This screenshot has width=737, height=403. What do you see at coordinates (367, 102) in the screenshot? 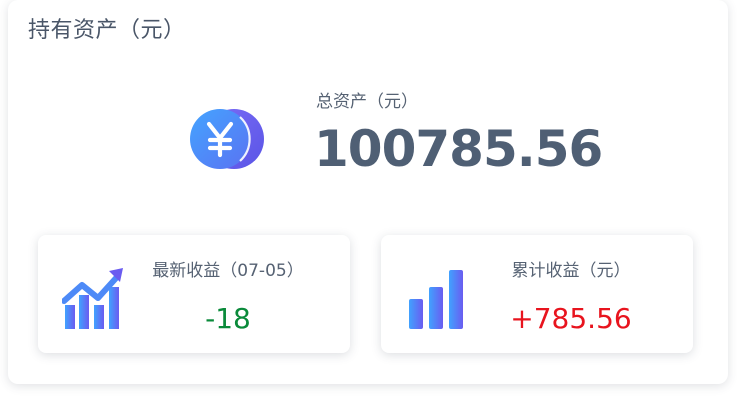
I see `total-assets-label: 总资产（元）` at bounding box center [367, 102].